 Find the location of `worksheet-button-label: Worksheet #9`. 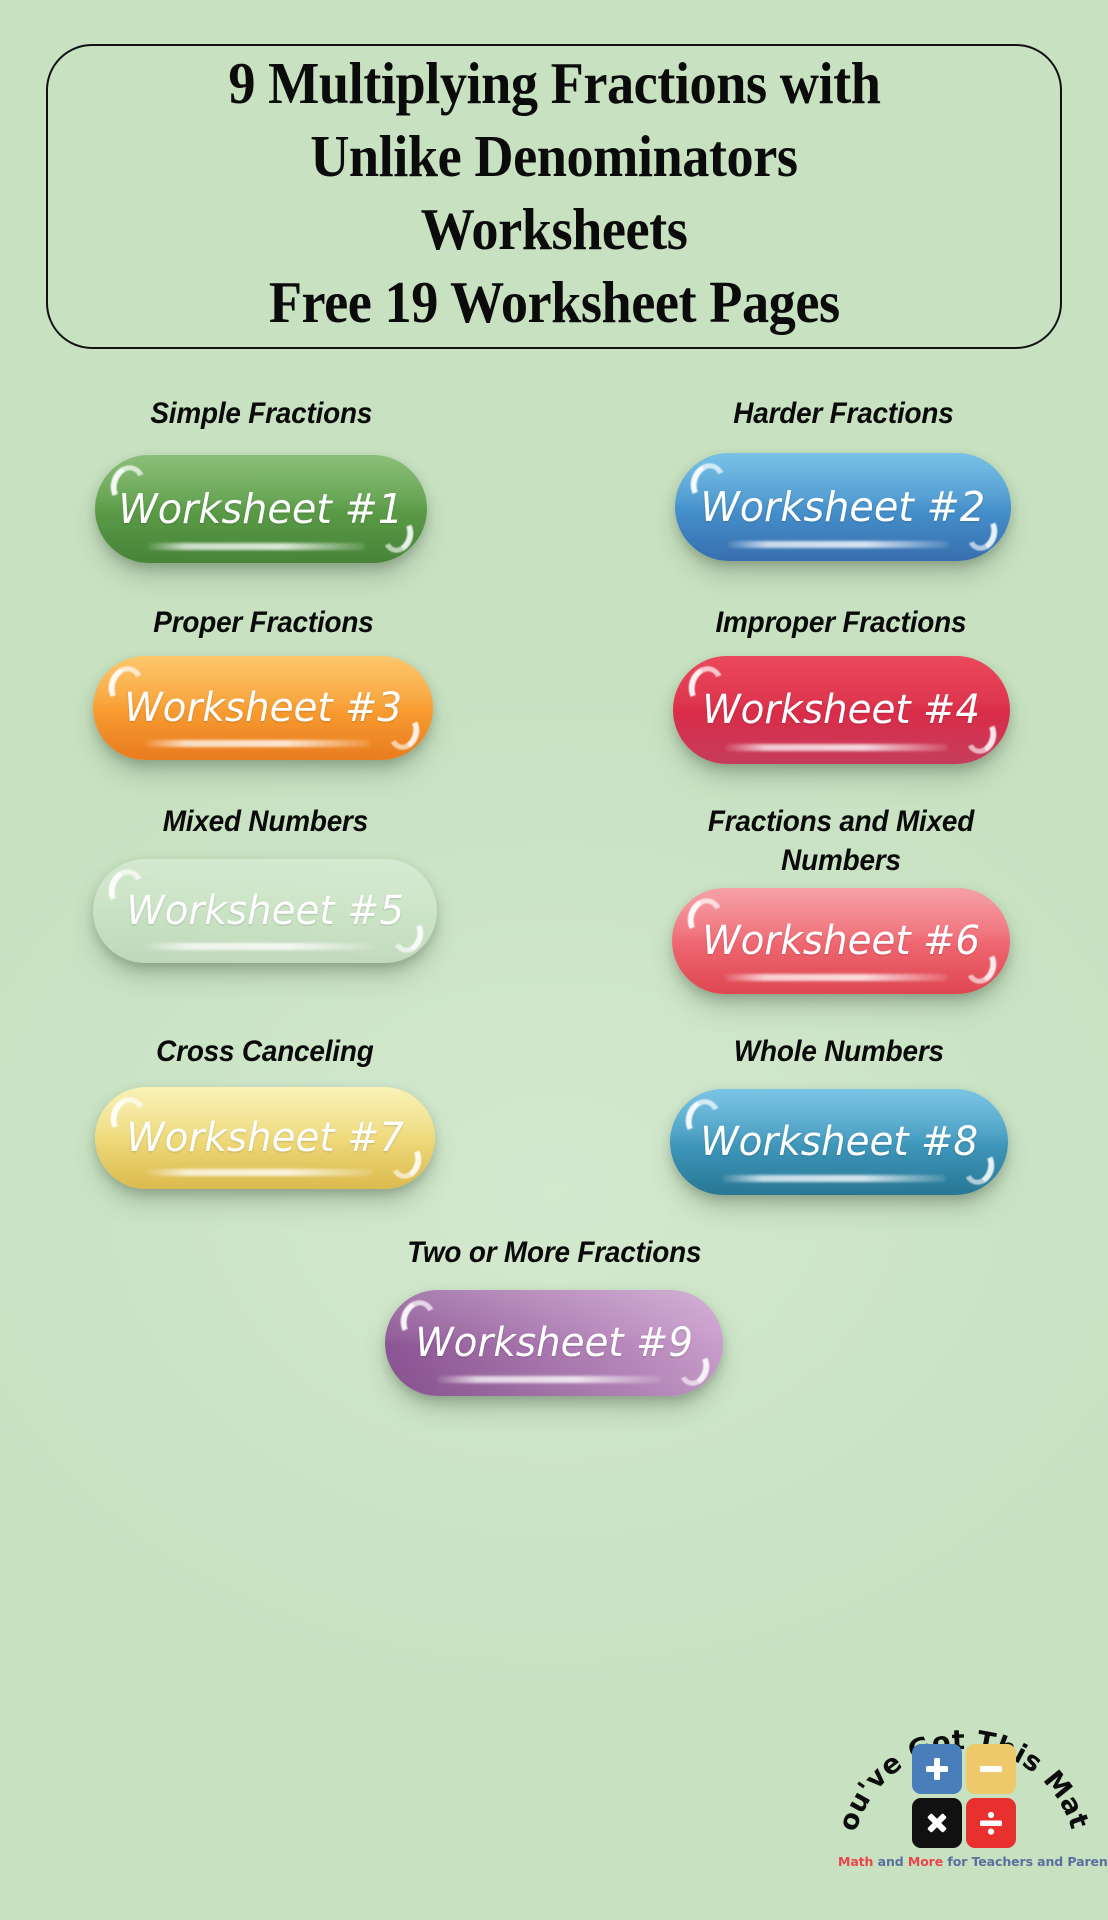

worksheet-button-label: Worksheet #9 is located at coordinates (554, 1343).